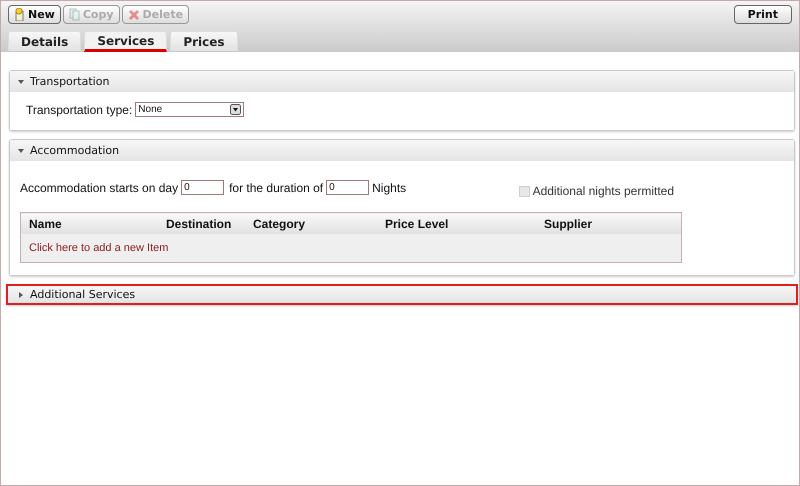  I want to click on field-label: Transportation type:, so click(79, 109).